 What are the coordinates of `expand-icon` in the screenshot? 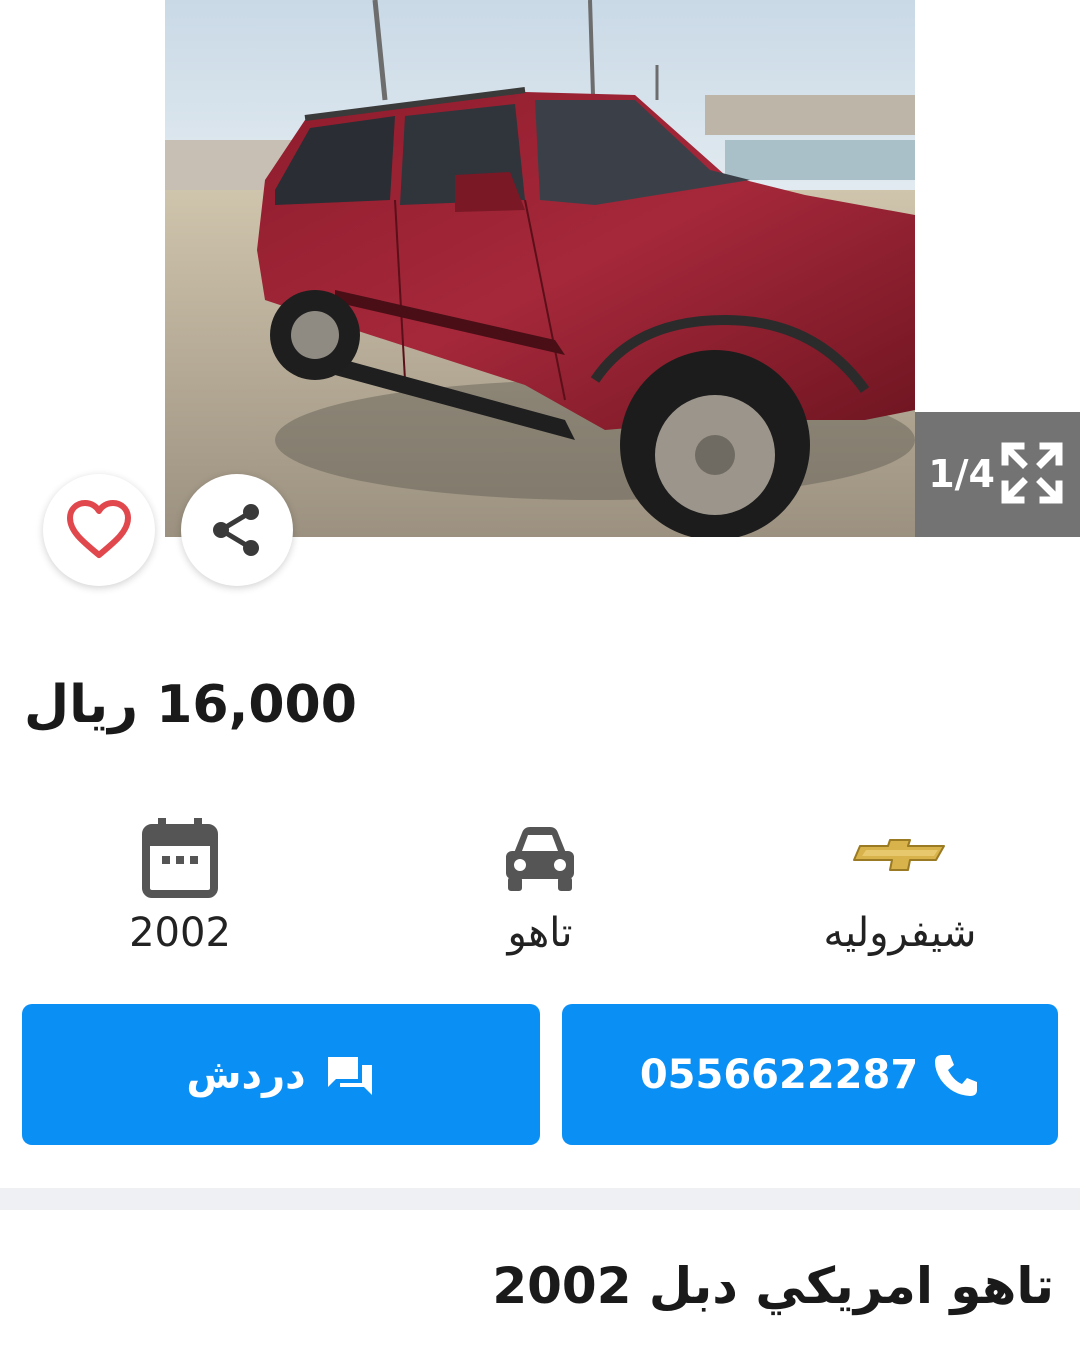 It's located at (1032, 473).